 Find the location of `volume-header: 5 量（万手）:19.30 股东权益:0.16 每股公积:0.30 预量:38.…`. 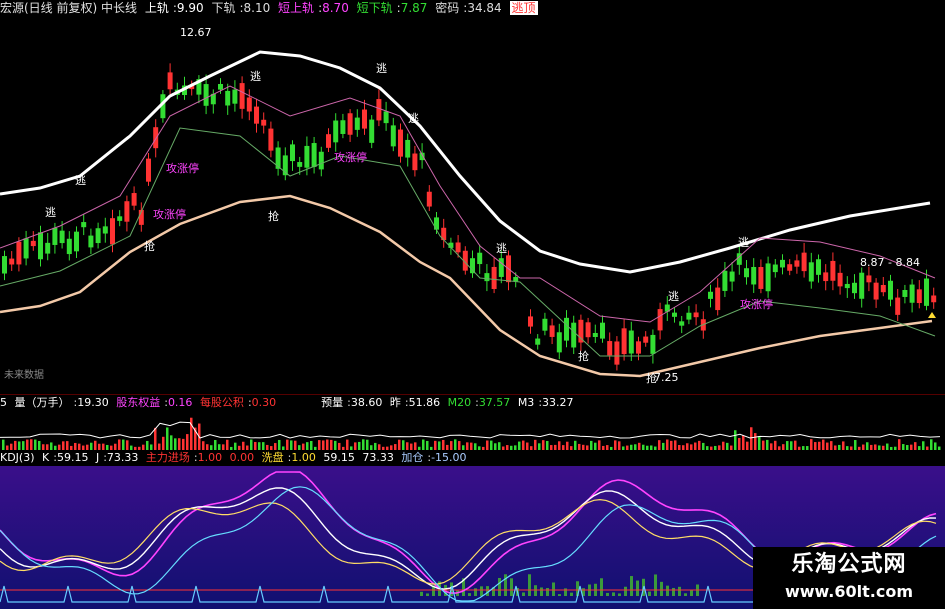

volume-header: 5 量（万手）:19.30 股东权益:0.16 每股公积:0.30 预量:38.… is located at coordinates (287, 402).